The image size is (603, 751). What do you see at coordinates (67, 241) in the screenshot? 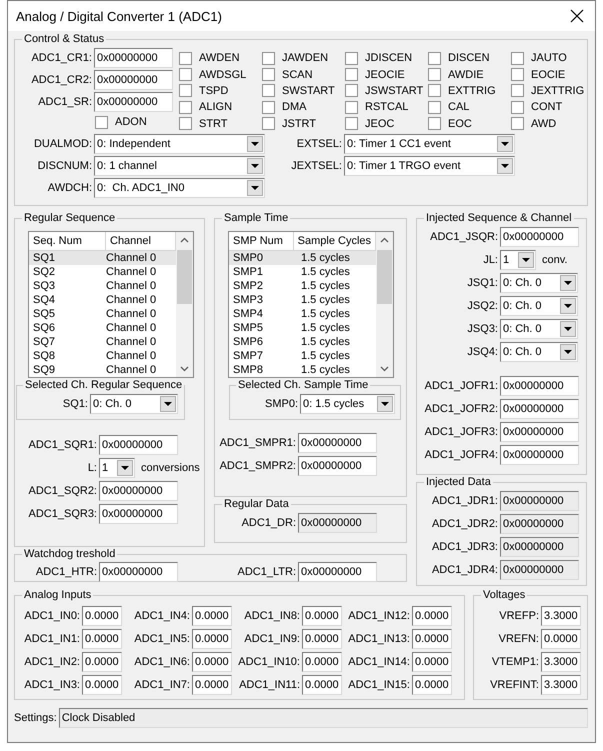
I see `column-header: Seq. Num` at bounding box center [67, 241].